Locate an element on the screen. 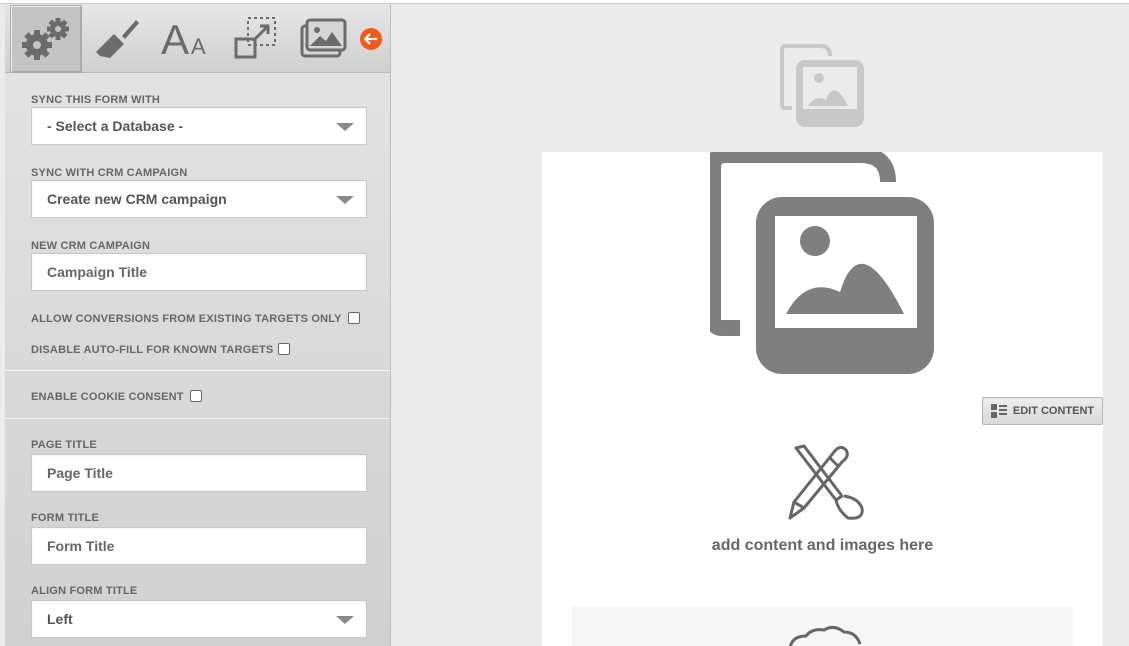 The height and width of the screenshot is (646, 1129). page-title-input is located at coordinates (199, 473).